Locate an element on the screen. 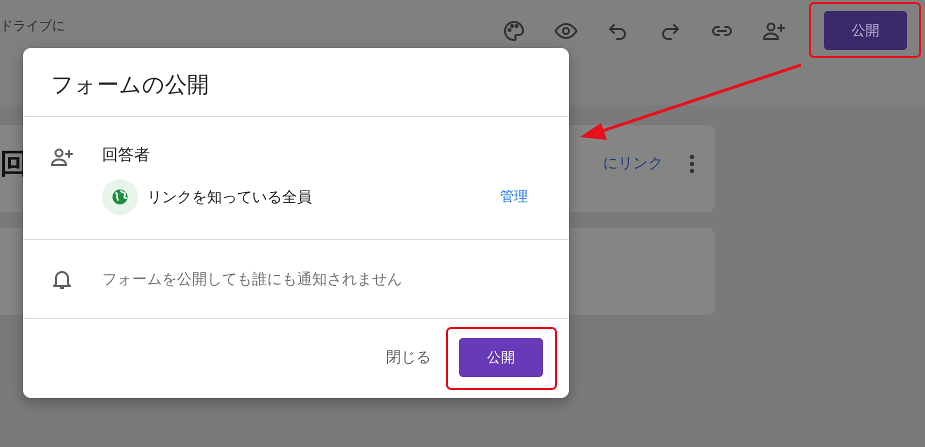 This screenshot has width=925, height=447. manage-link: 管理 is located at coordinates (514, 197).